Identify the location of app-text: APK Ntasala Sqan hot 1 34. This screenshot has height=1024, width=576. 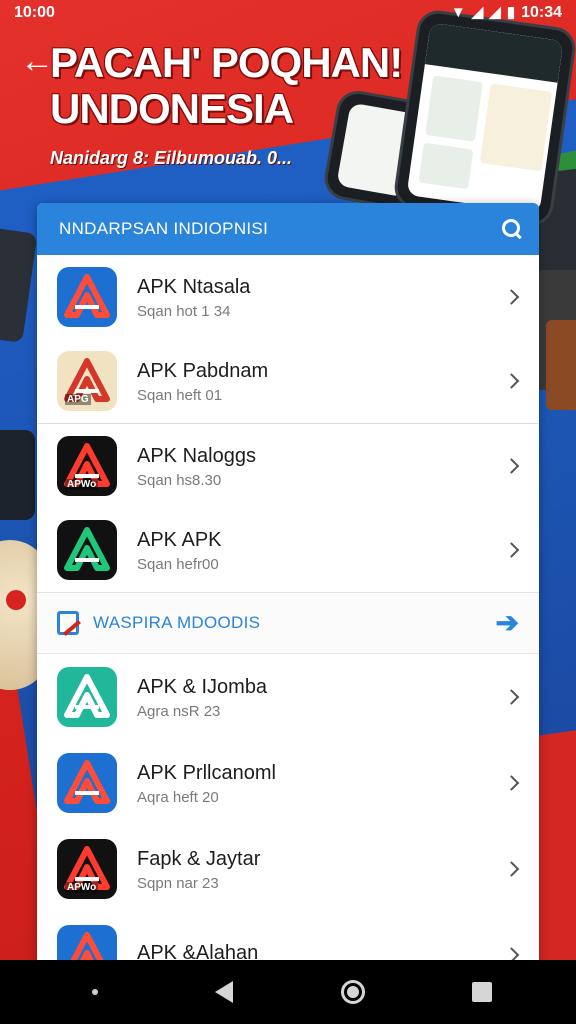
(193, 297).